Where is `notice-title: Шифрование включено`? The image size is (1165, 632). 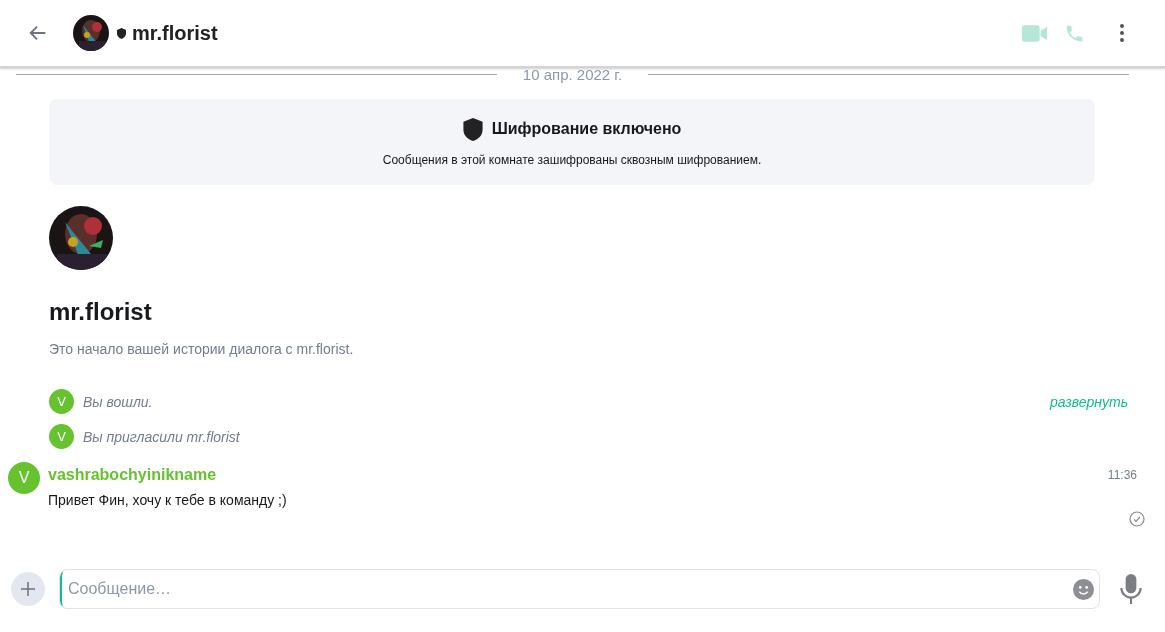 notice-title: Шифрование включено is located at coordinates (586, 129).